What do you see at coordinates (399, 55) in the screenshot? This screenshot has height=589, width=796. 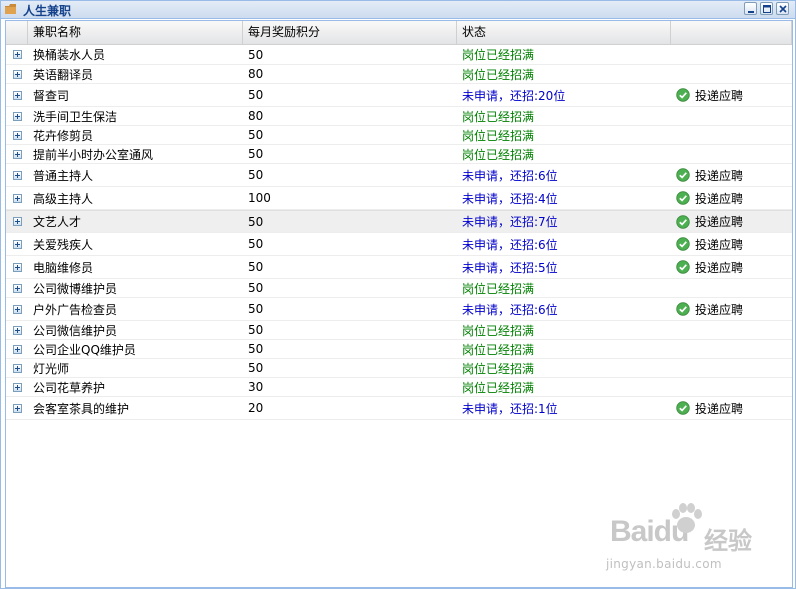 I see `table-row: 换桶装水人员 50 岗位已经招满` at bounding box center [399, 55].